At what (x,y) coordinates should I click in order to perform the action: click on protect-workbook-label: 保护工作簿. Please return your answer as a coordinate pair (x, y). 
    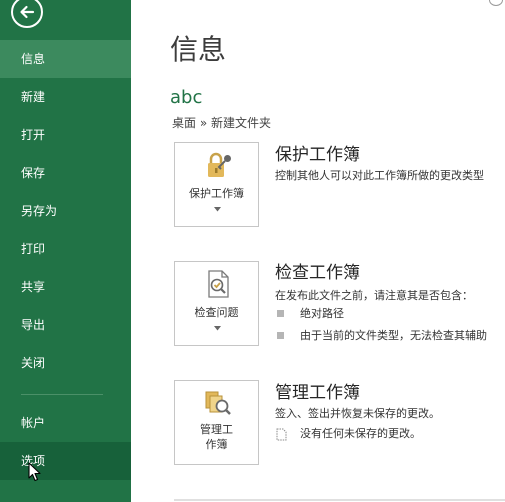
    Looking at the image, I should click on (216, 193).